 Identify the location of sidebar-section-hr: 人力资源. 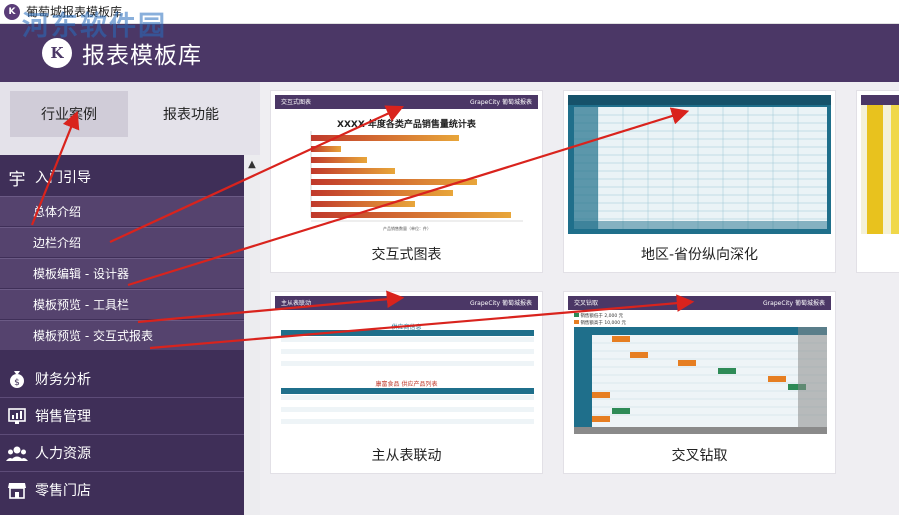
(122, 453).